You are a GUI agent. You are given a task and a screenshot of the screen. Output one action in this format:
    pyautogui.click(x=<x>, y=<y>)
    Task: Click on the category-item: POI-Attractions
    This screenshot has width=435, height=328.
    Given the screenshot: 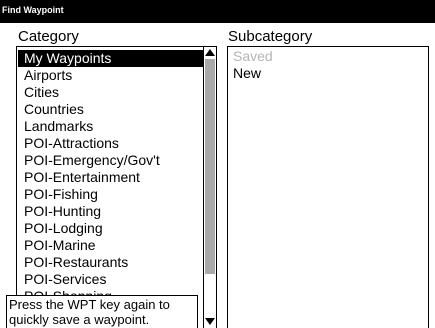 What is the action you would take?
    pyautogui.click(x=110, y=143)
    